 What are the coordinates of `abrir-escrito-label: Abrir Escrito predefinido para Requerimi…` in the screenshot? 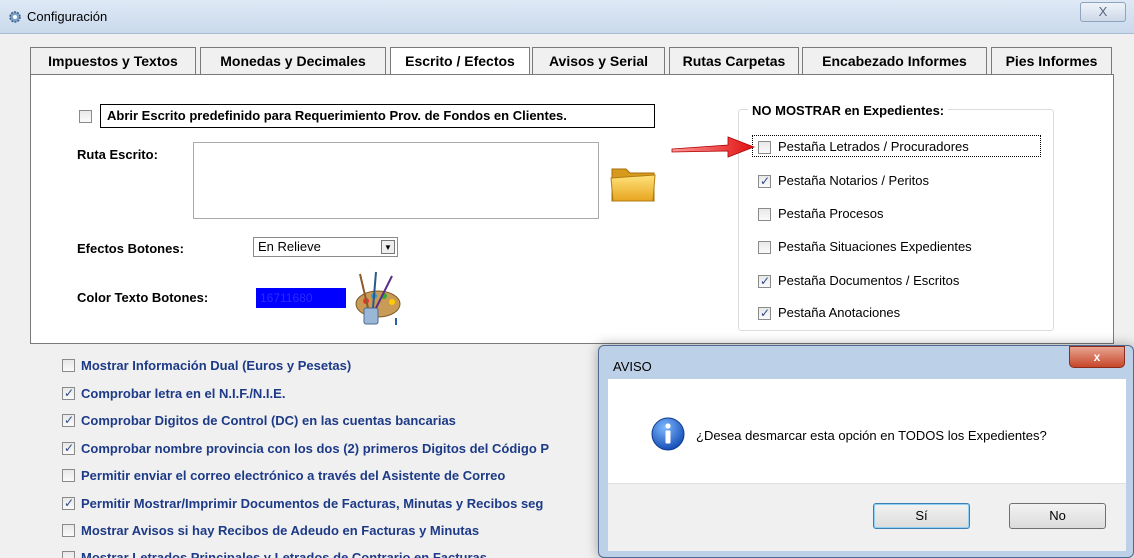 It's located at (377, 116).